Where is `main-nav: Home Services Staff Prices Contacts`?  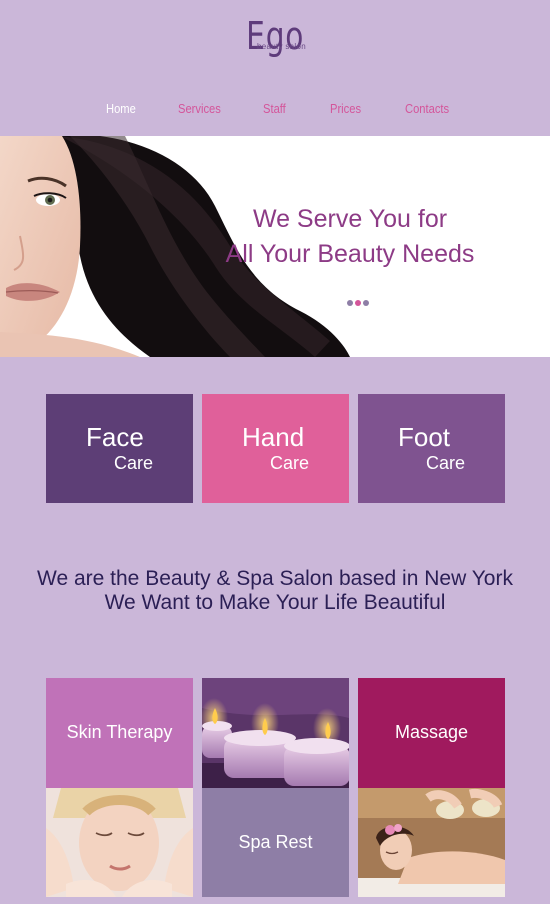 main-nav: Home Services Staff Prices Contacts is located at coordinates (275, 110).